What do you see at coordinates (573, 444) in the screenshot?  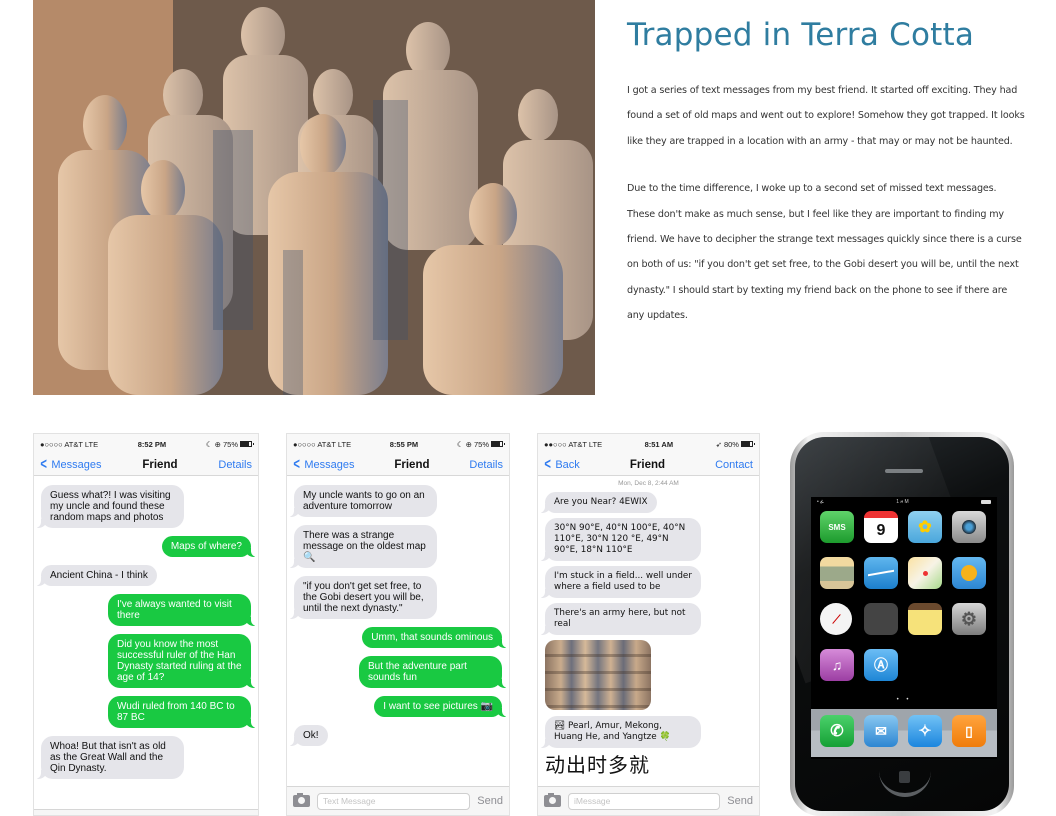 I see `carrier-label: ●●○○○ AT&T LTE` at bounding box center [573, 444].